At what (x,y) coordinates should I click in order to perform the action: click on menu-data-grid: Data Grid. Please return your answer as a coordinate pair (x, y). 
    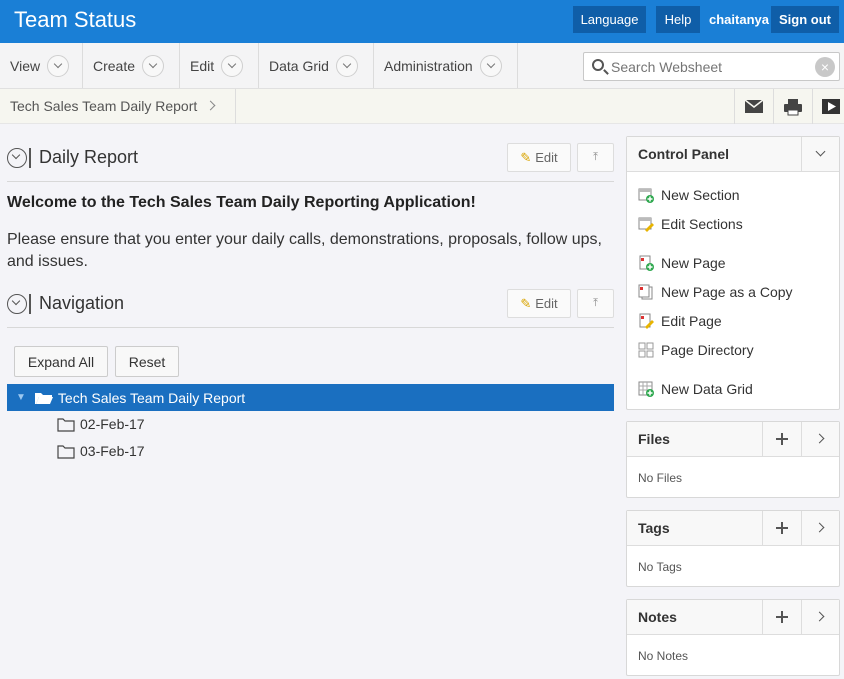
    Looking at the image, I should click on (316, 65).